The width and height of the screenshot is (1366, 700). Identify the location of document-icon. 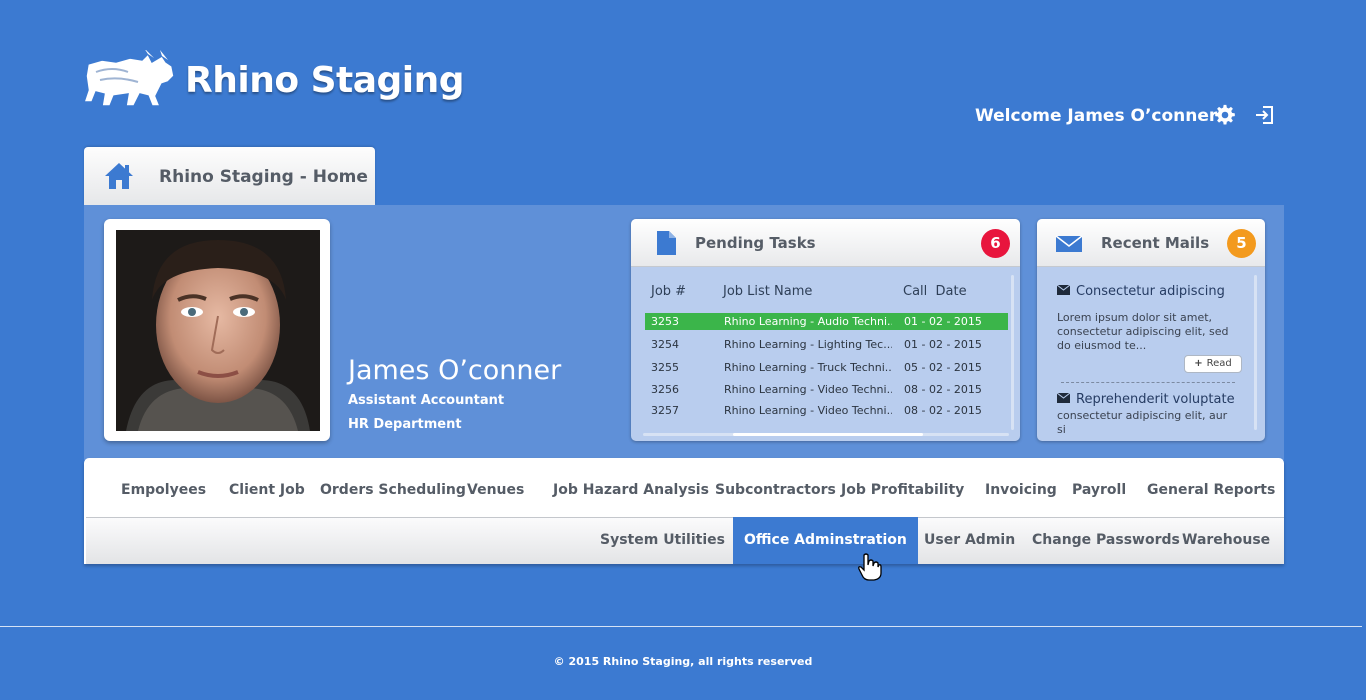
(666, 243).